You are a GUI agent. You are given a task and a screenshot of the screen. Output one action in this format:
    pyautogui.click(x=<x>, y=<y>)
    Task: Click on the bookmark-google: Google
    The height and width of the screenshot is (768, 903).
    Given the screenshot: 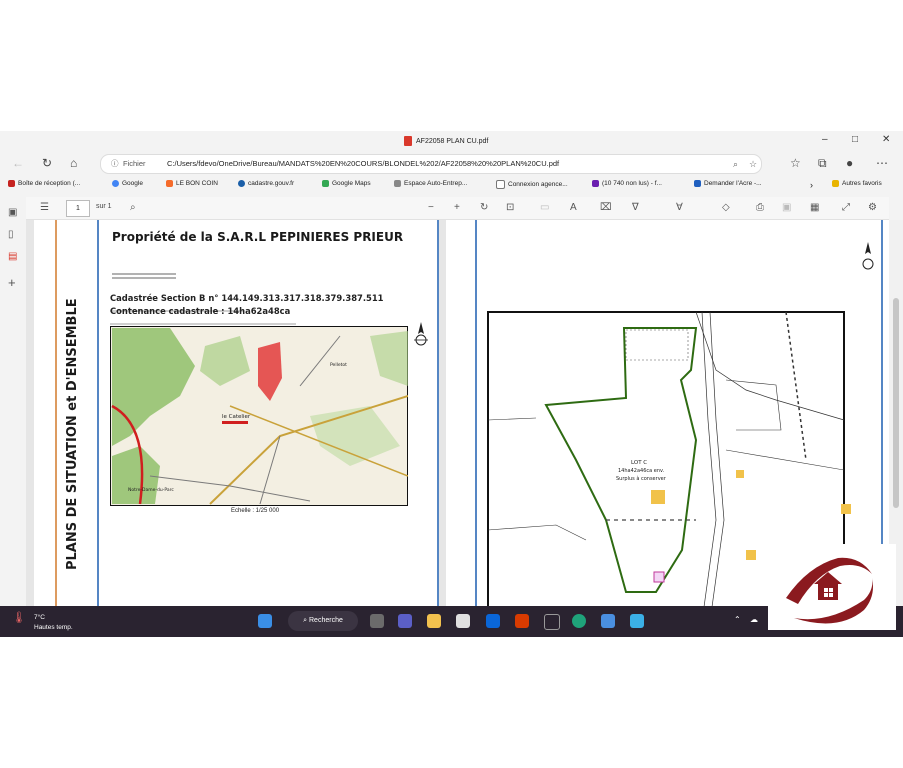 What is the action you would take?
    pyautogui.click(x=127, y=183)
    